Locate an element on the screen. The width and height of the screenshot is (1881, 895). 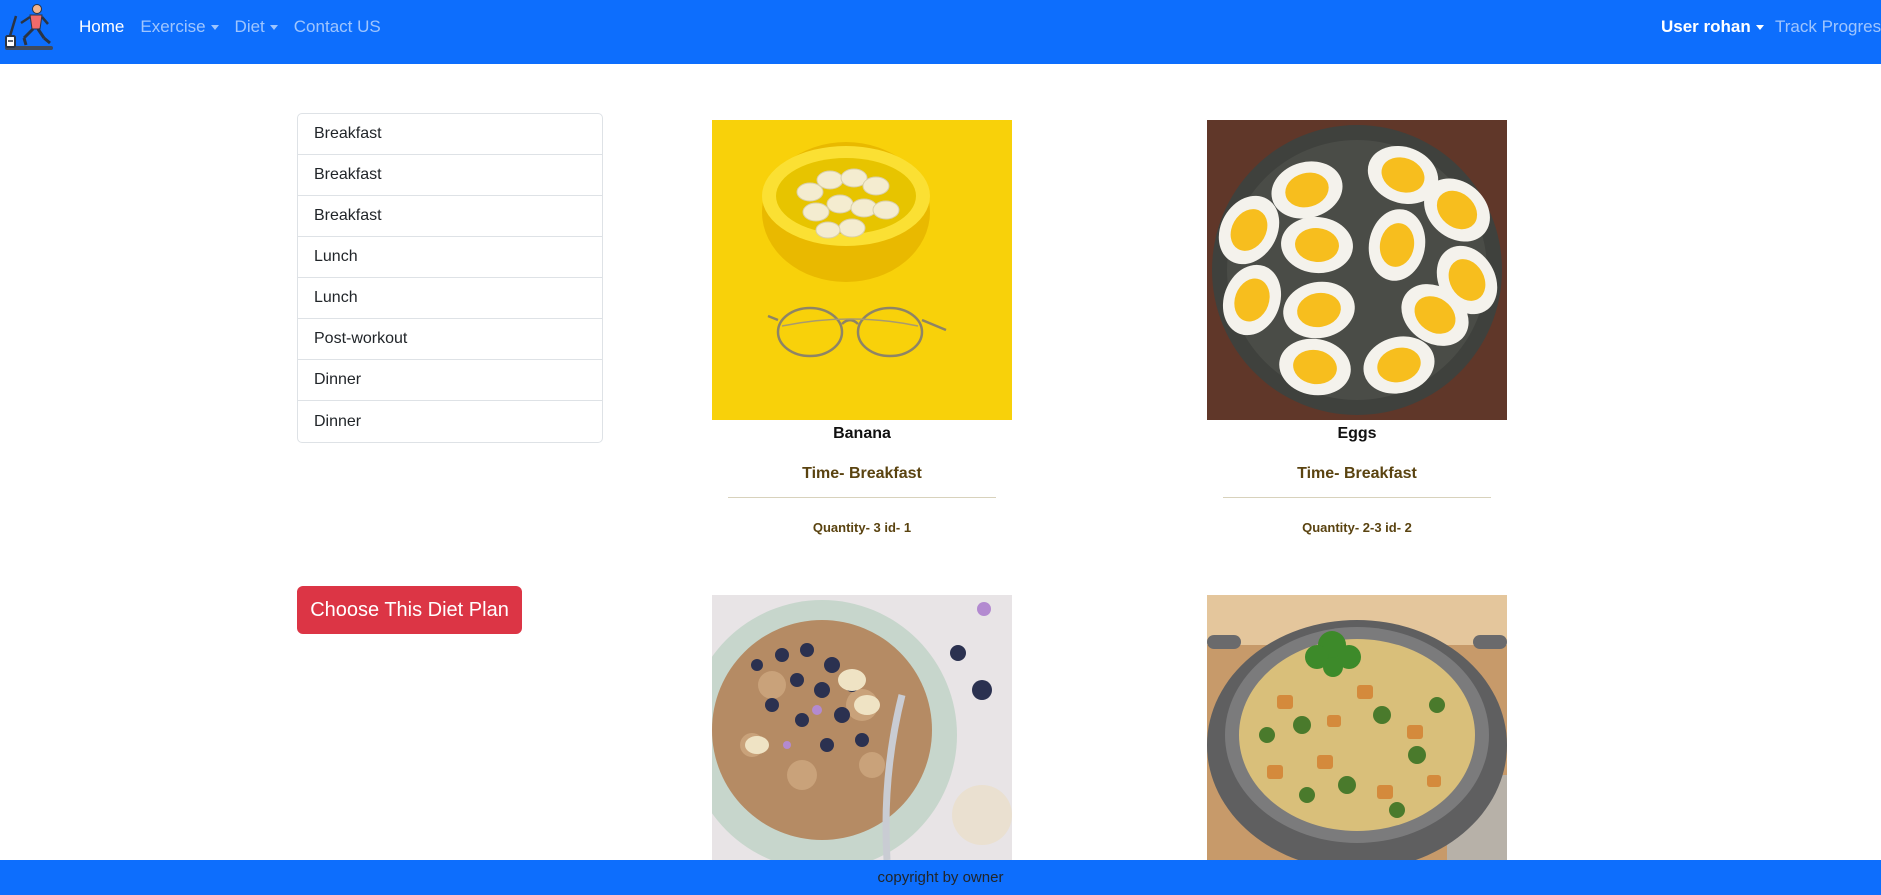
nav-diet-label: Diet is located at coordinates (249, 26).